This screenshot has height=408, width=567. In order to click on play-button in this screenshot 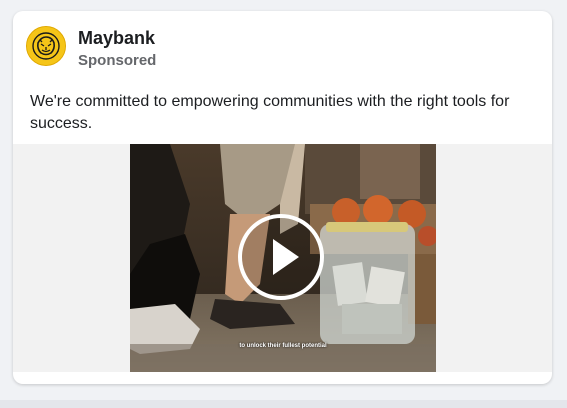, I will do `click(281, 257)`.